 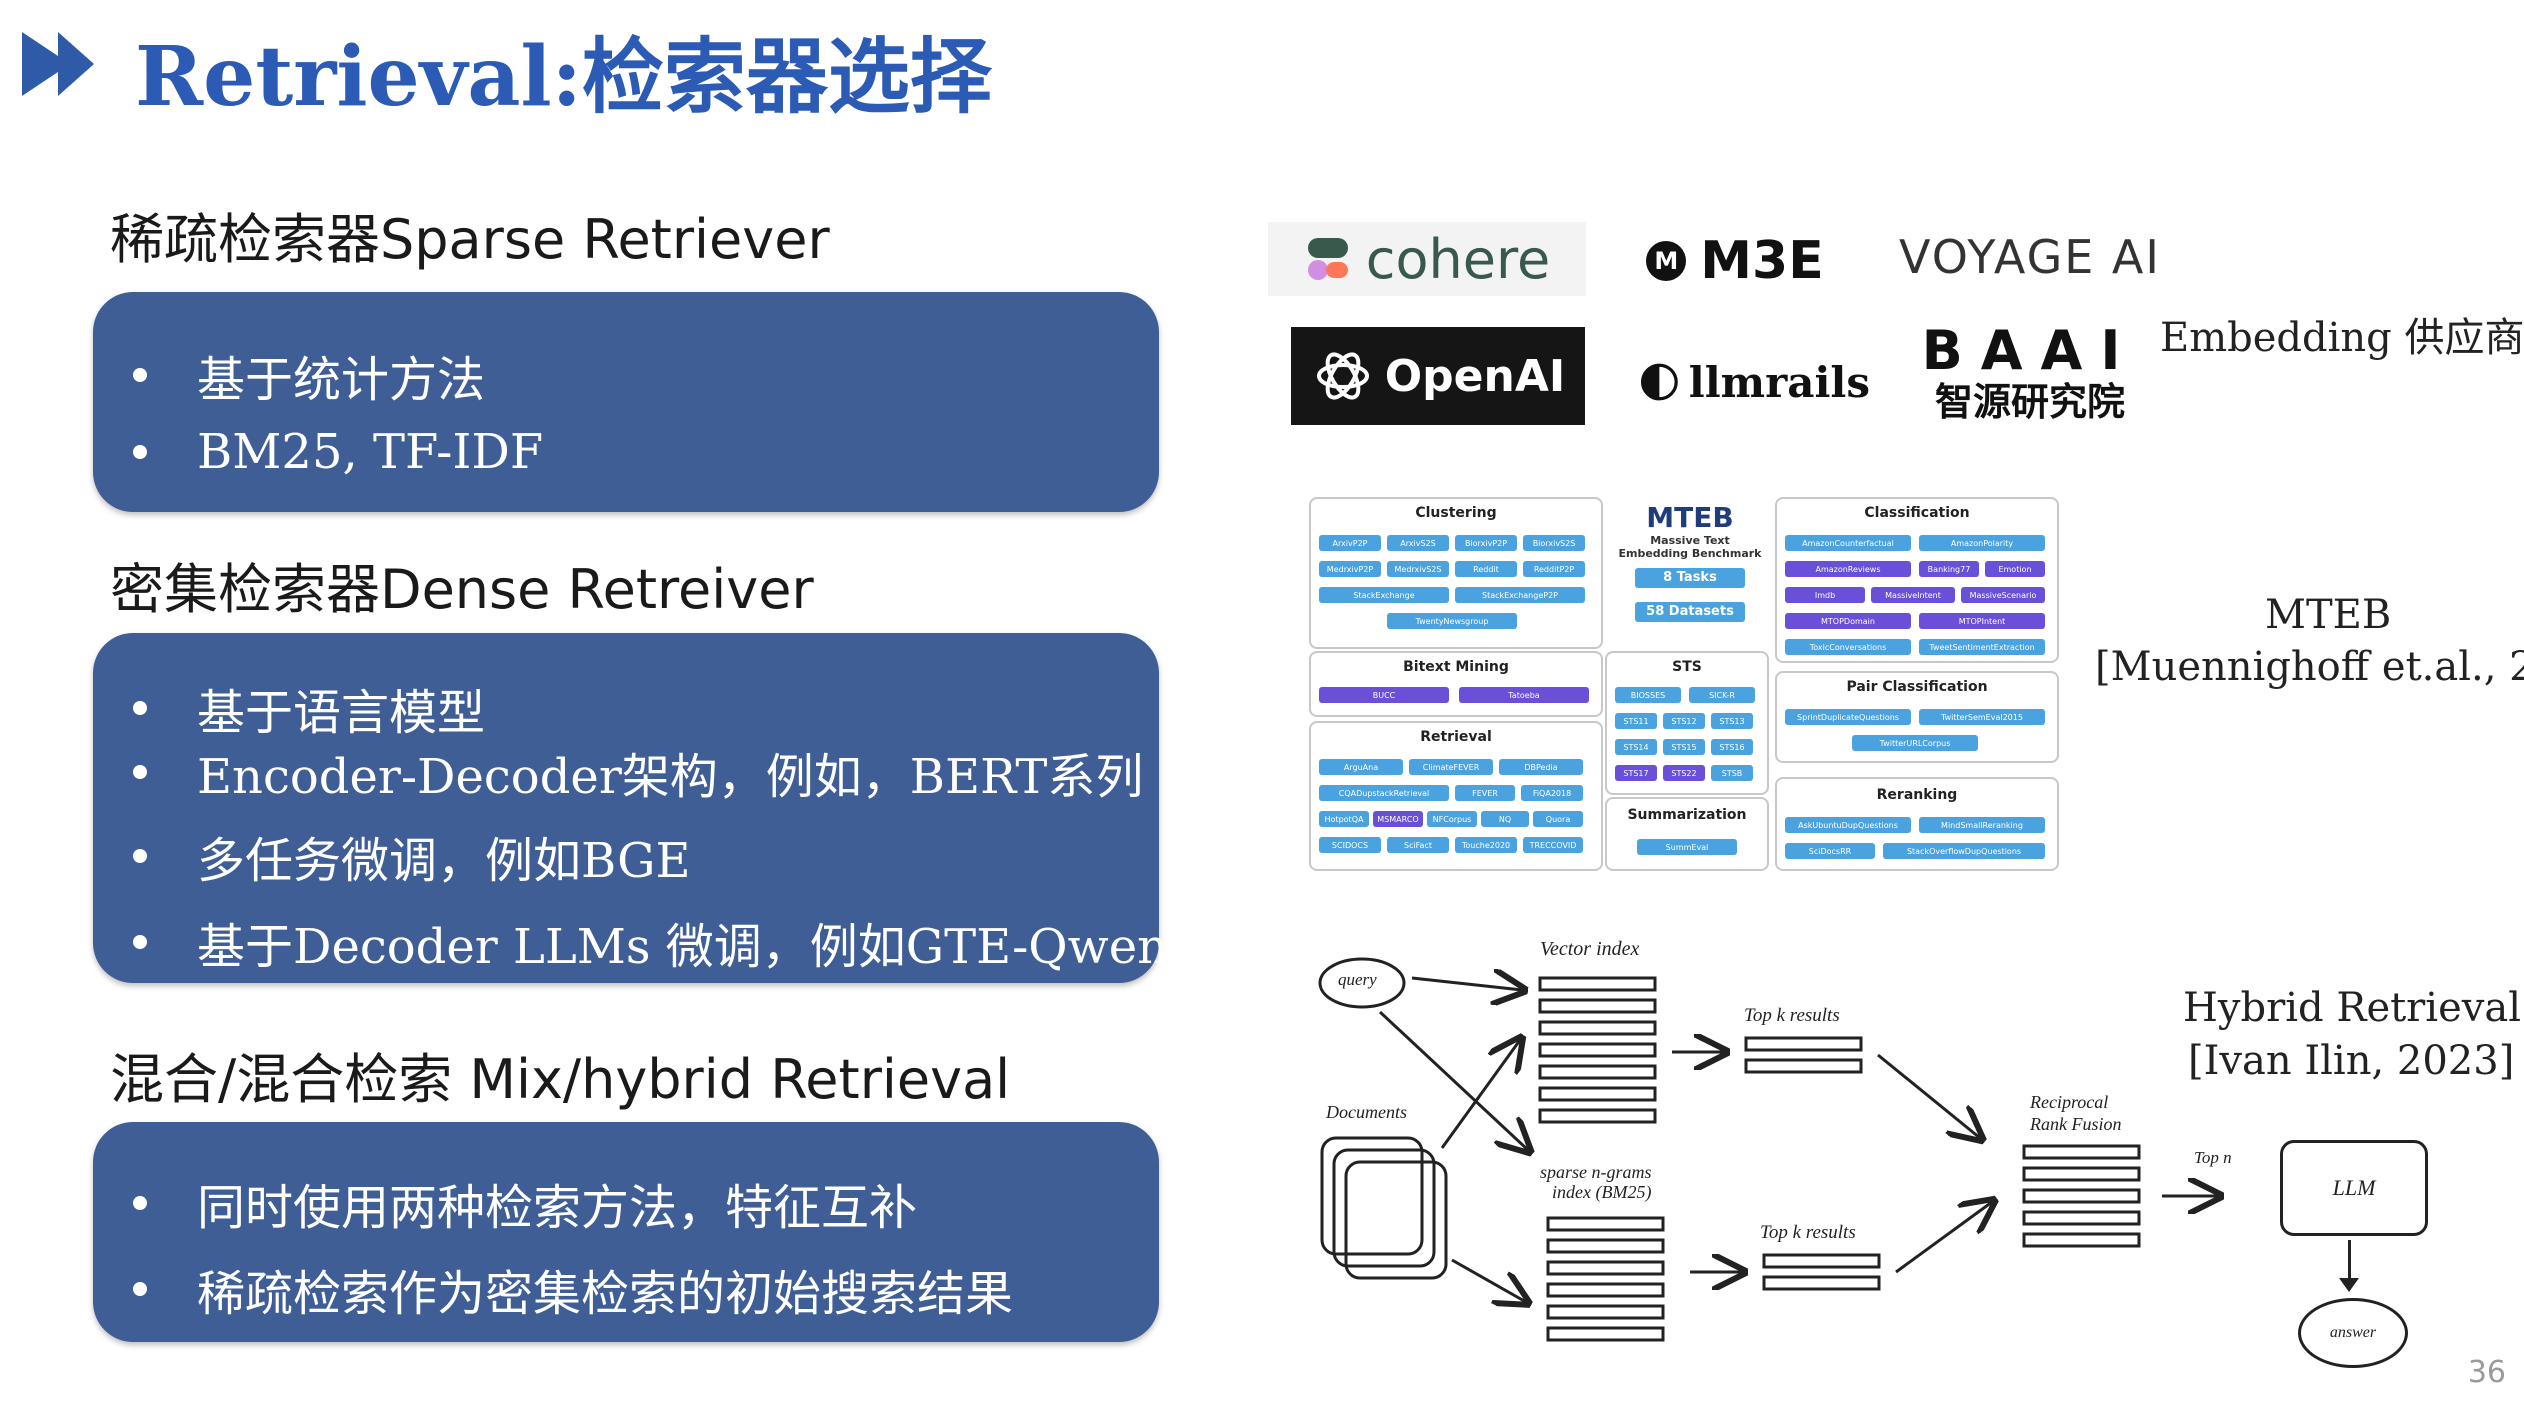 What do you see at coordinates (1779, 1149) in the screenshot?
I see `hybrid-diagram` at bounding box center [1779, 1149].